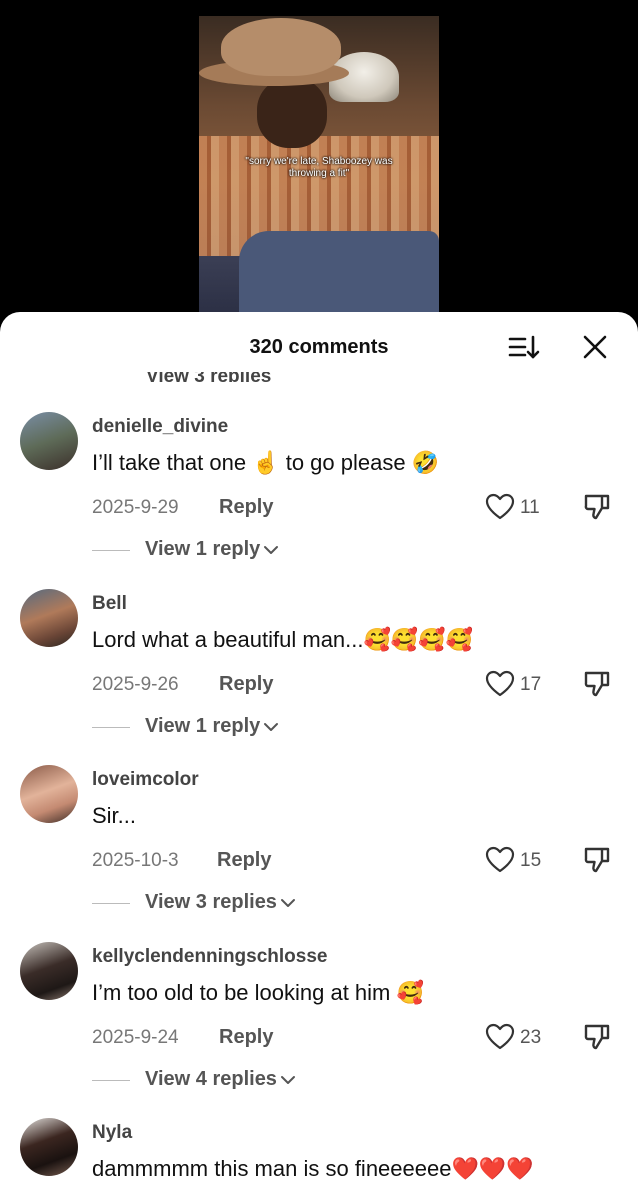 This screenshot has width=638, height=1200. Describe the element at coordinates (531, 1037) in the screenshot. I see `like-count: 23` at that location.